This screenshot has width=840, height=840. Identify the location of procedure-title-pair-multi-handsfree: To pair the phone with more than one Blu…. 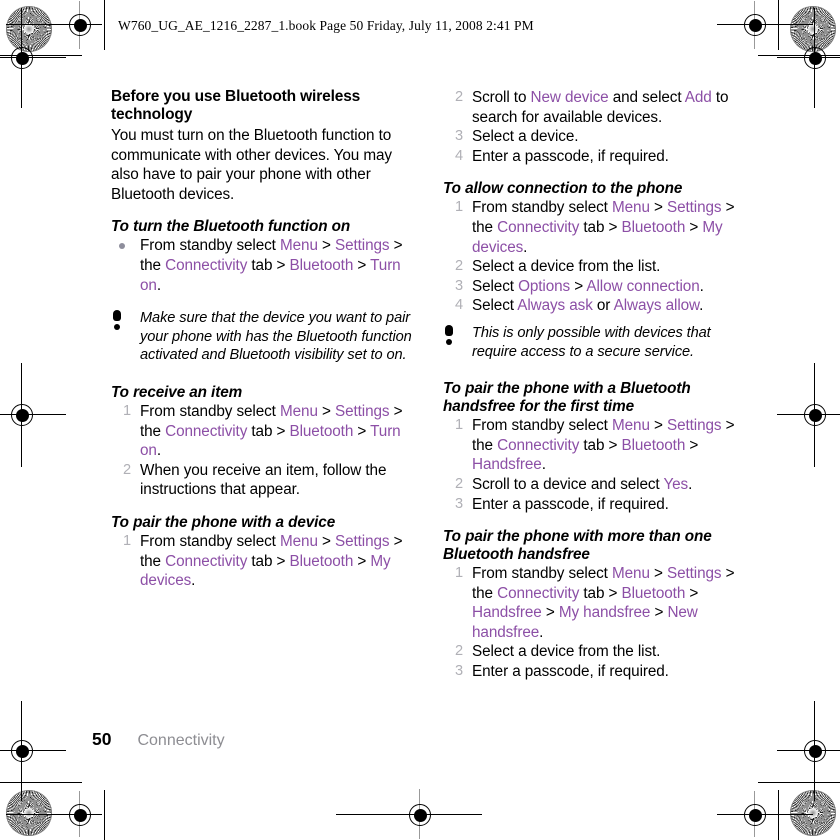
(577, 546).